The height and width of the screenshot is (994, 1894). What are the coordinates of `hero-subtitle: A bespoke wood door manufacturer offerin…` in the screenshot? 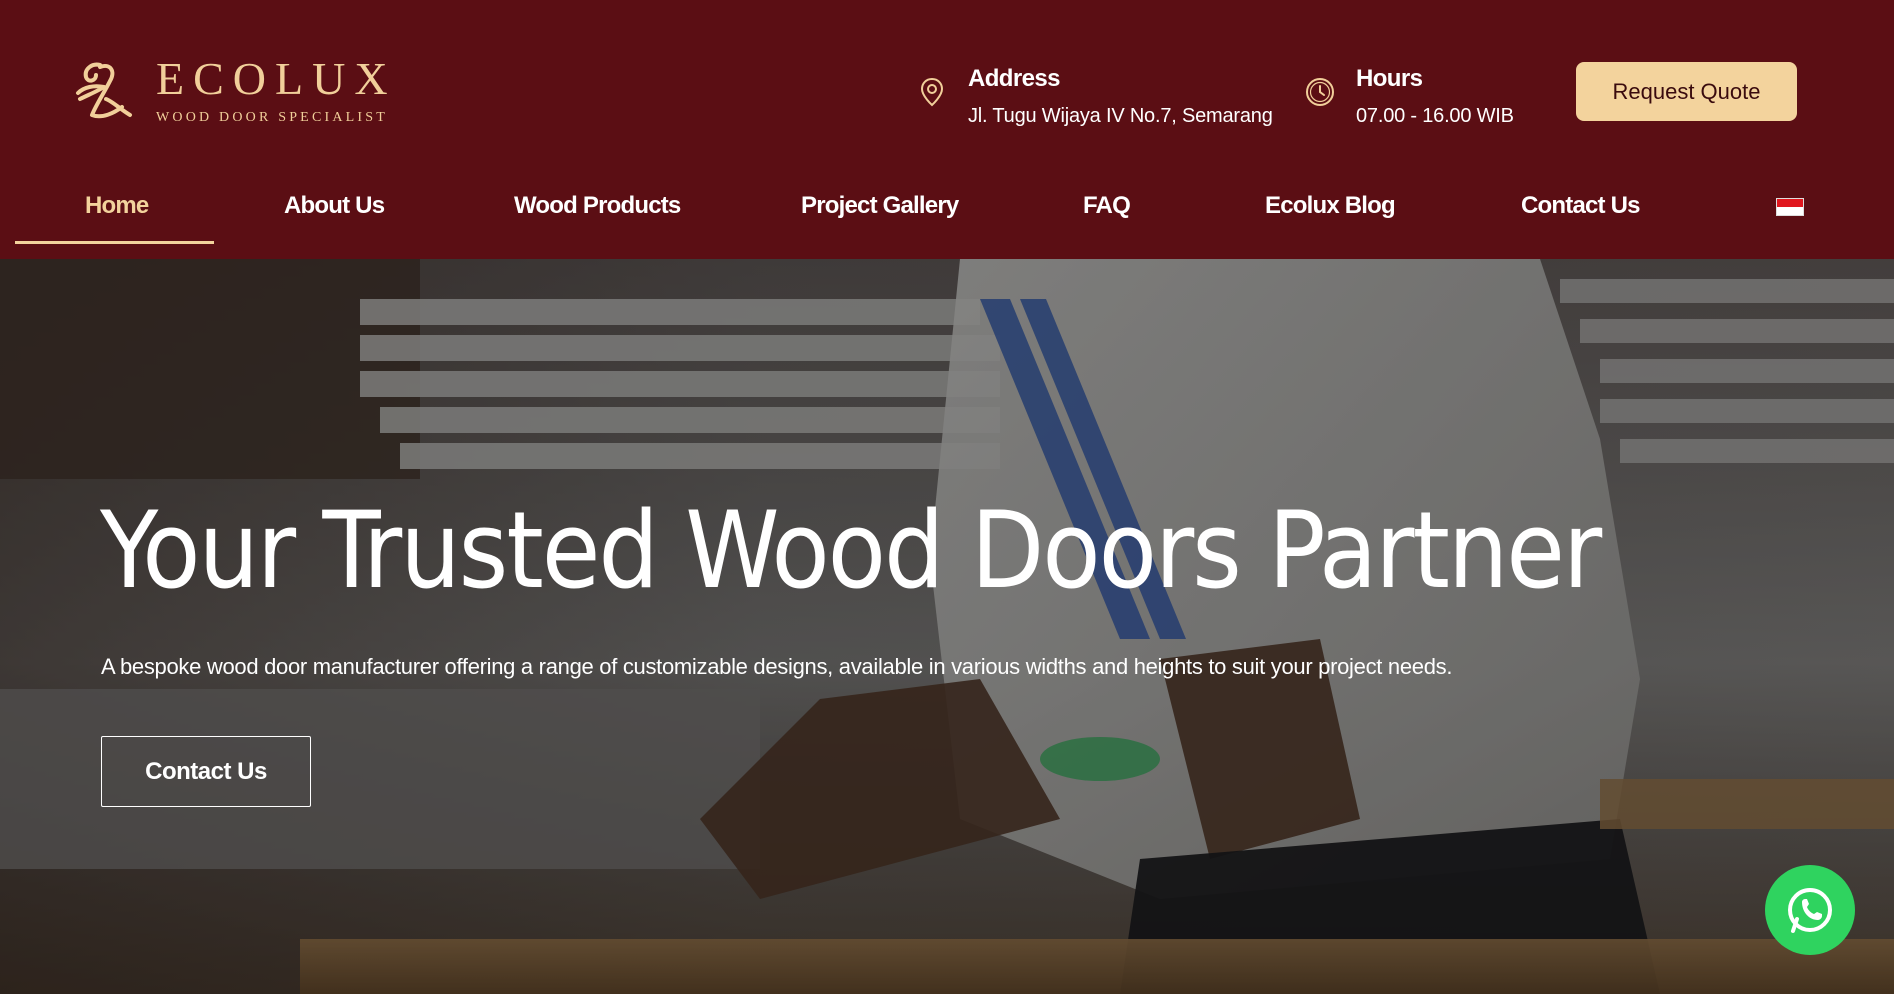 It's located at (777, 666).